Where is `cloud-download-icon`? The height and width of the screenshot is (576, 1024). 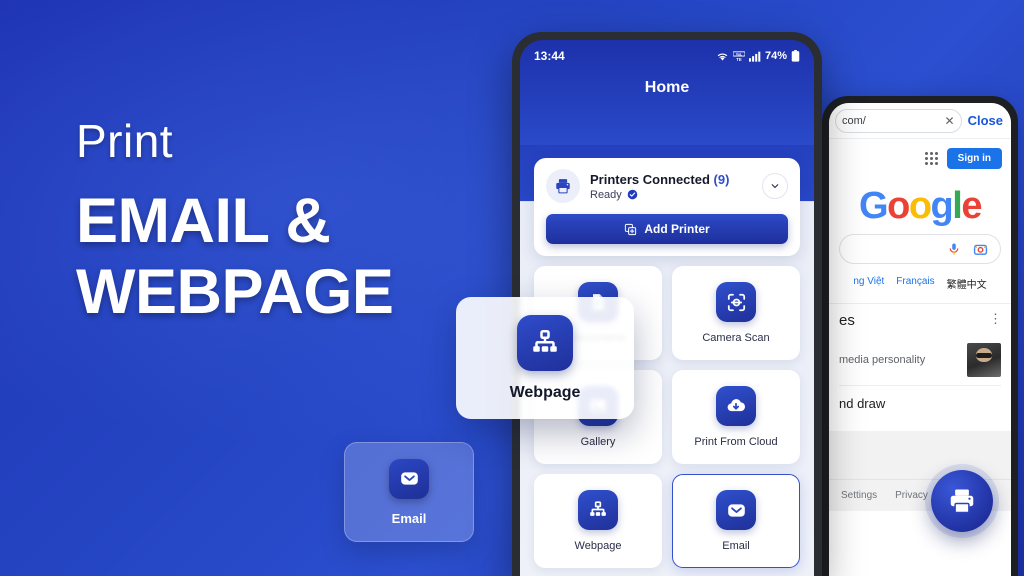
cloud-download-icon is located at coordinates (736, 406).